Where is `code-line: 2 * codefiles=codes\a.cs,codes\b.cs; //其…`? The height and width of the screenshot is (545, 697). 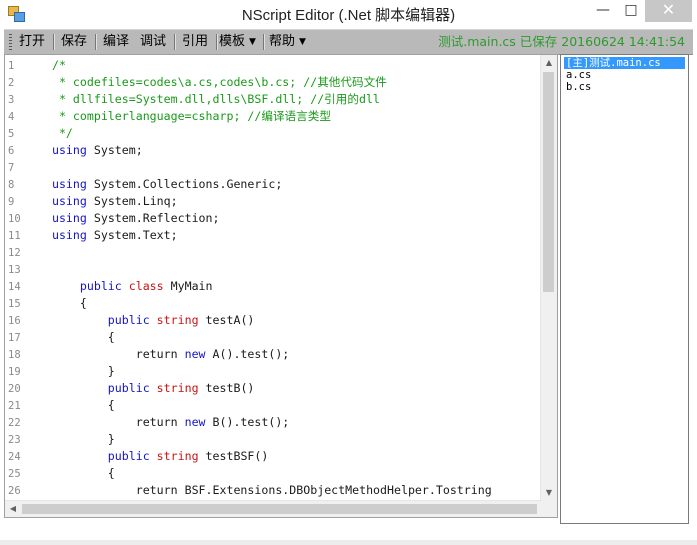
code-line: 2 * codefiles=codes\a.cs,codes\b.cs; //其… is located at coordinates (196, 82).